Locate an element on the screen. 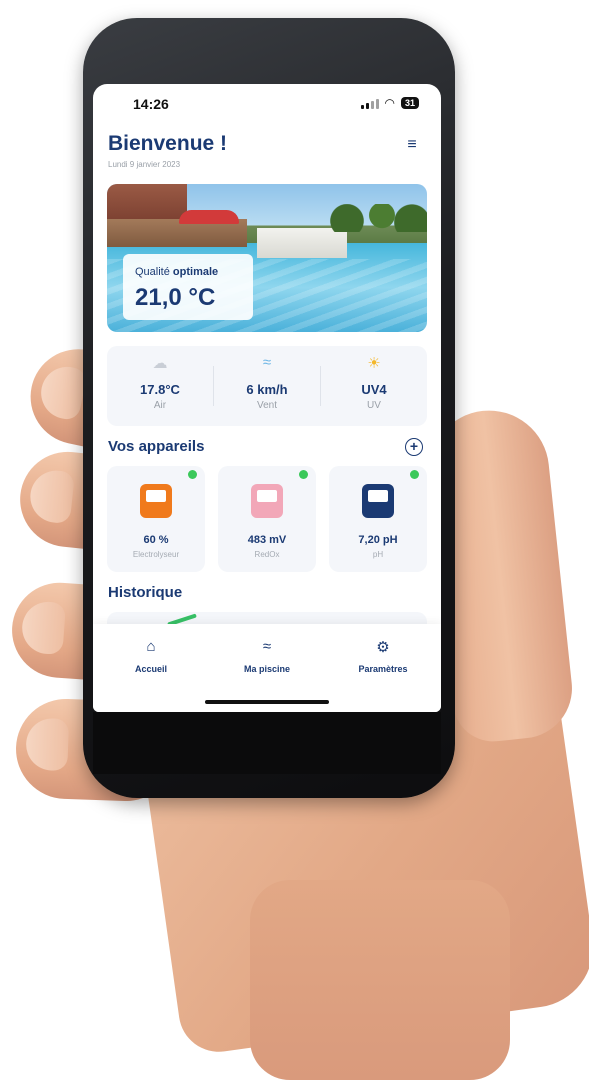 Image resolution: width=589 pixels, height=1080 pixels. signal-icon is located at coordinates (369, 103).